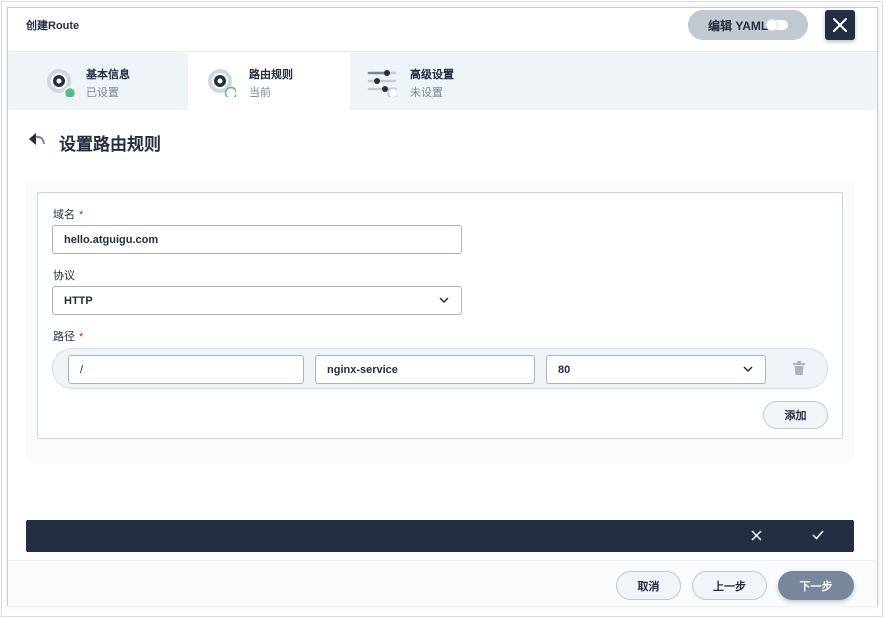 Image resolution: width=885 pixels, height=619 pixels. What do you see at coordinates (440, 536) in the screenshot?
I see `confirm-bar` at bounding box center [440, 536].